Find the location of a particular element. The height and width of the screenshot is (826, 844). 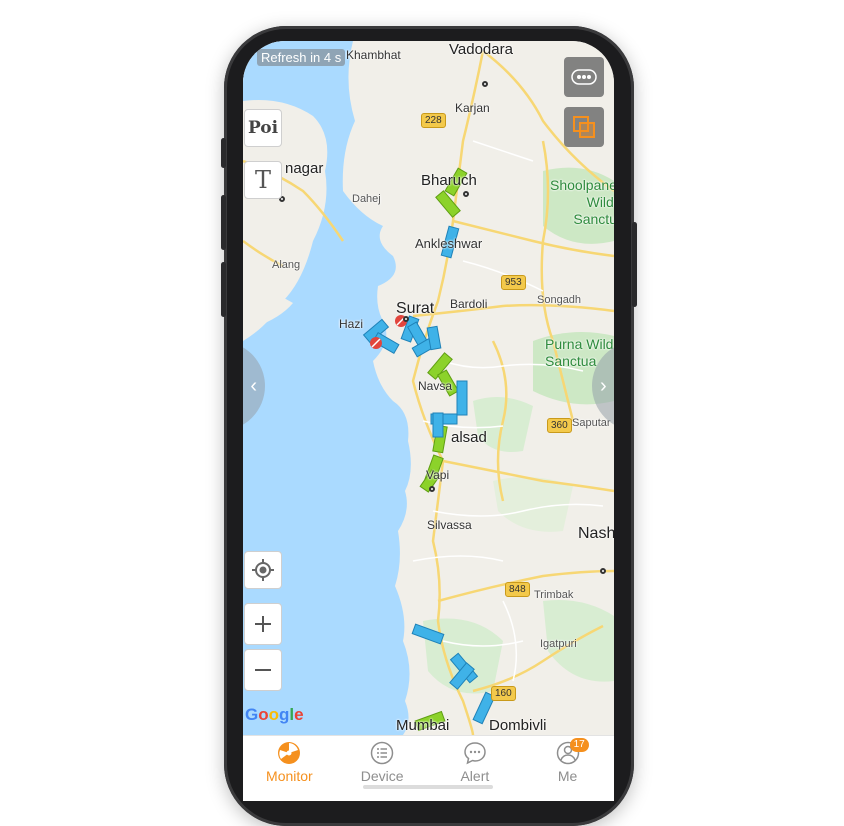

map-label-khambhat: Khambhat is located at coordinates (373, 55).